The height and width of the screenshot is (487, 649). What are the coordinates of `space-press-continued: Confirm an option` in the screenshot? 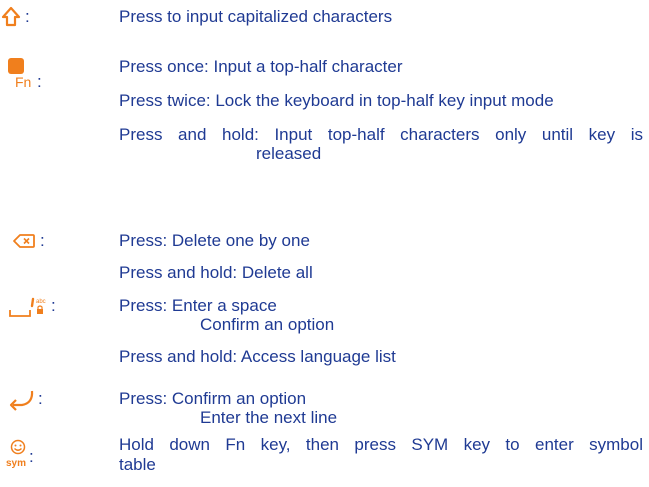 It's located at (267, 324).